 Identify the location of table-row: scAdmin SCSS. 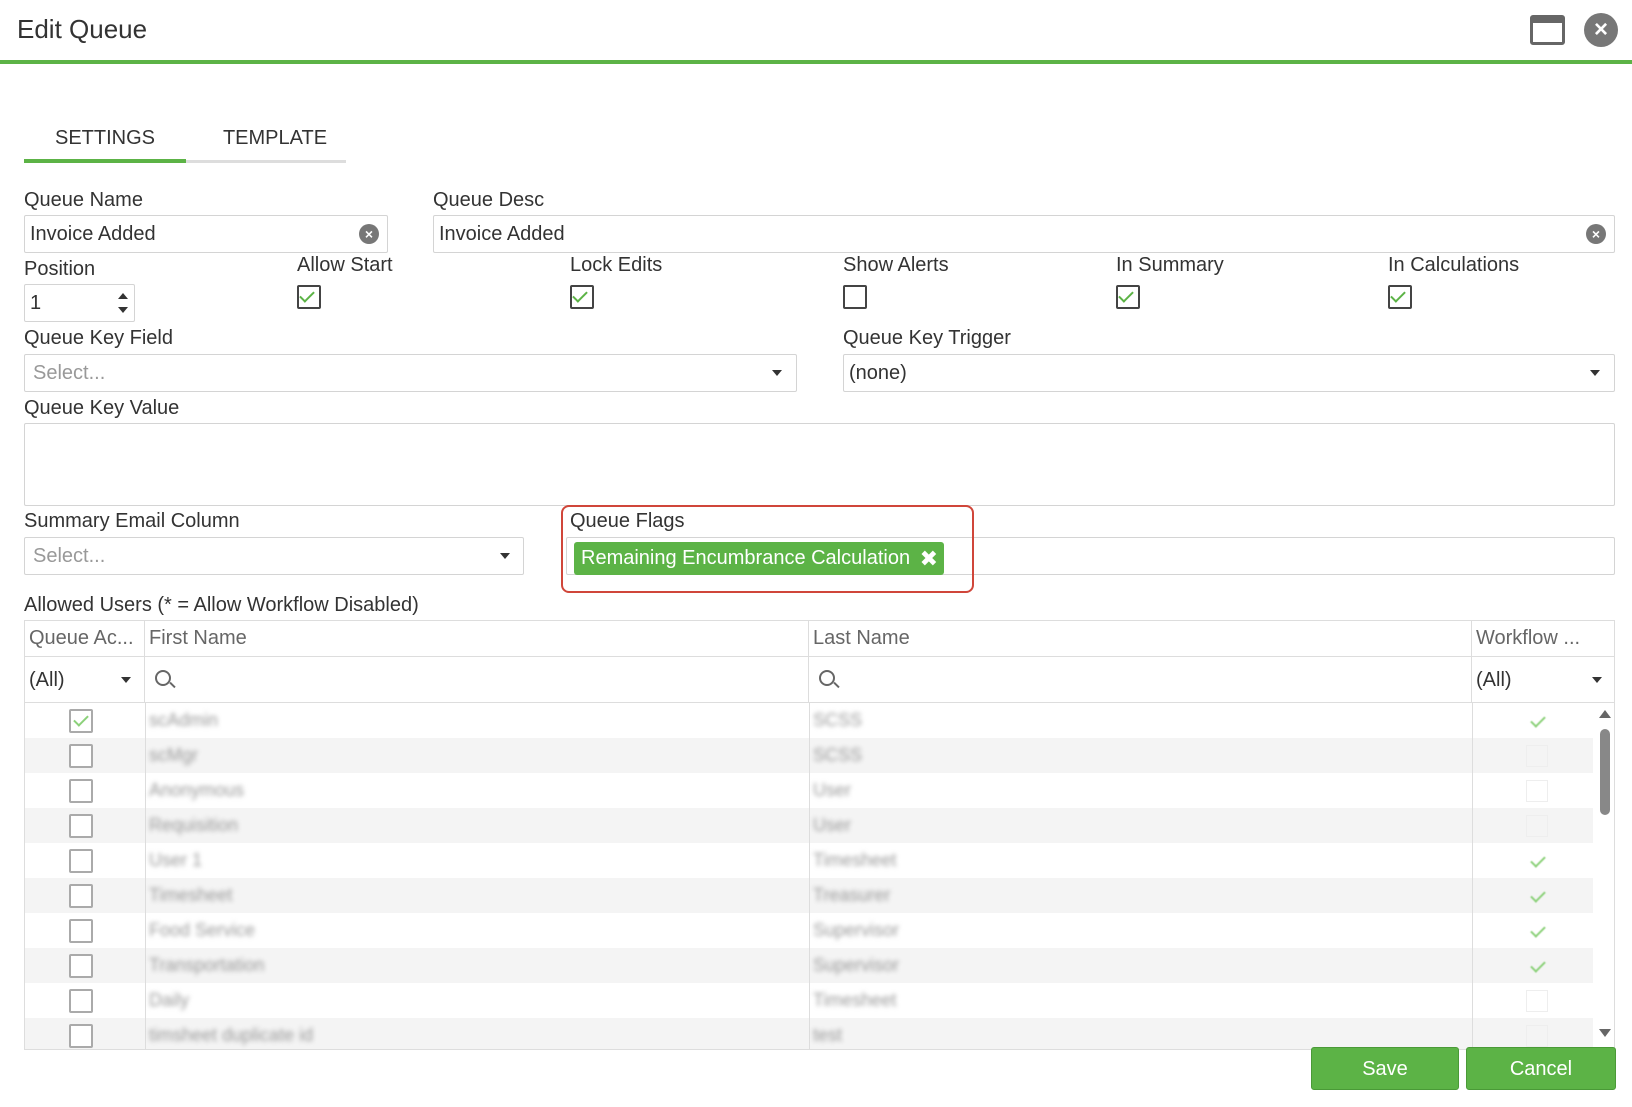
(809, 720).